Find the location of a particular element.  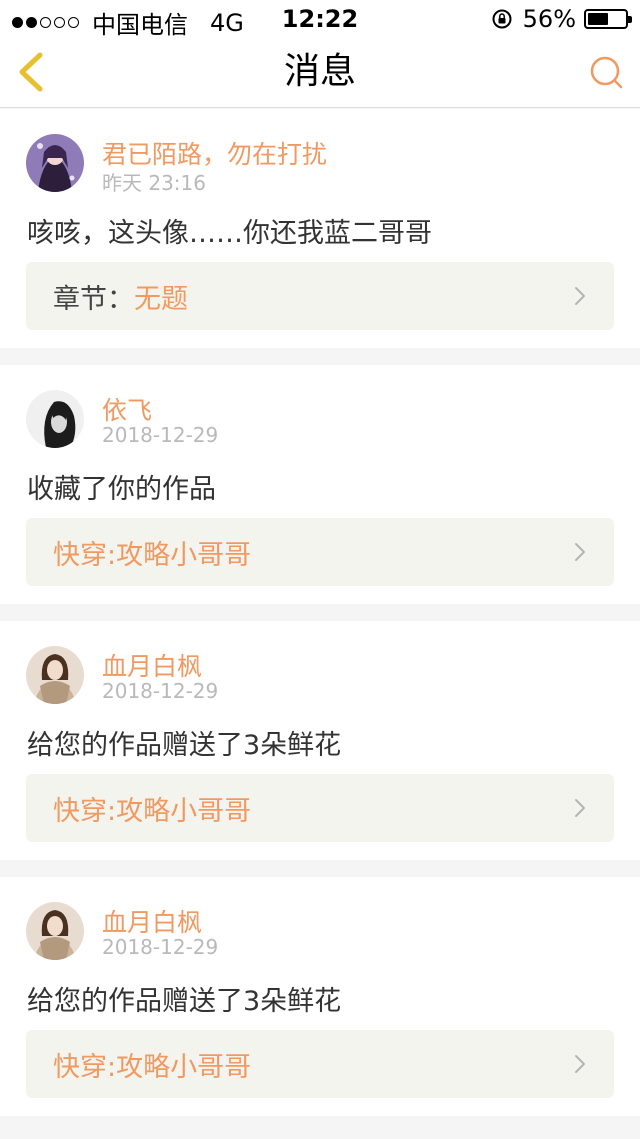

message-text: 收藏了你的作品 is located at coordinates (121, 489).